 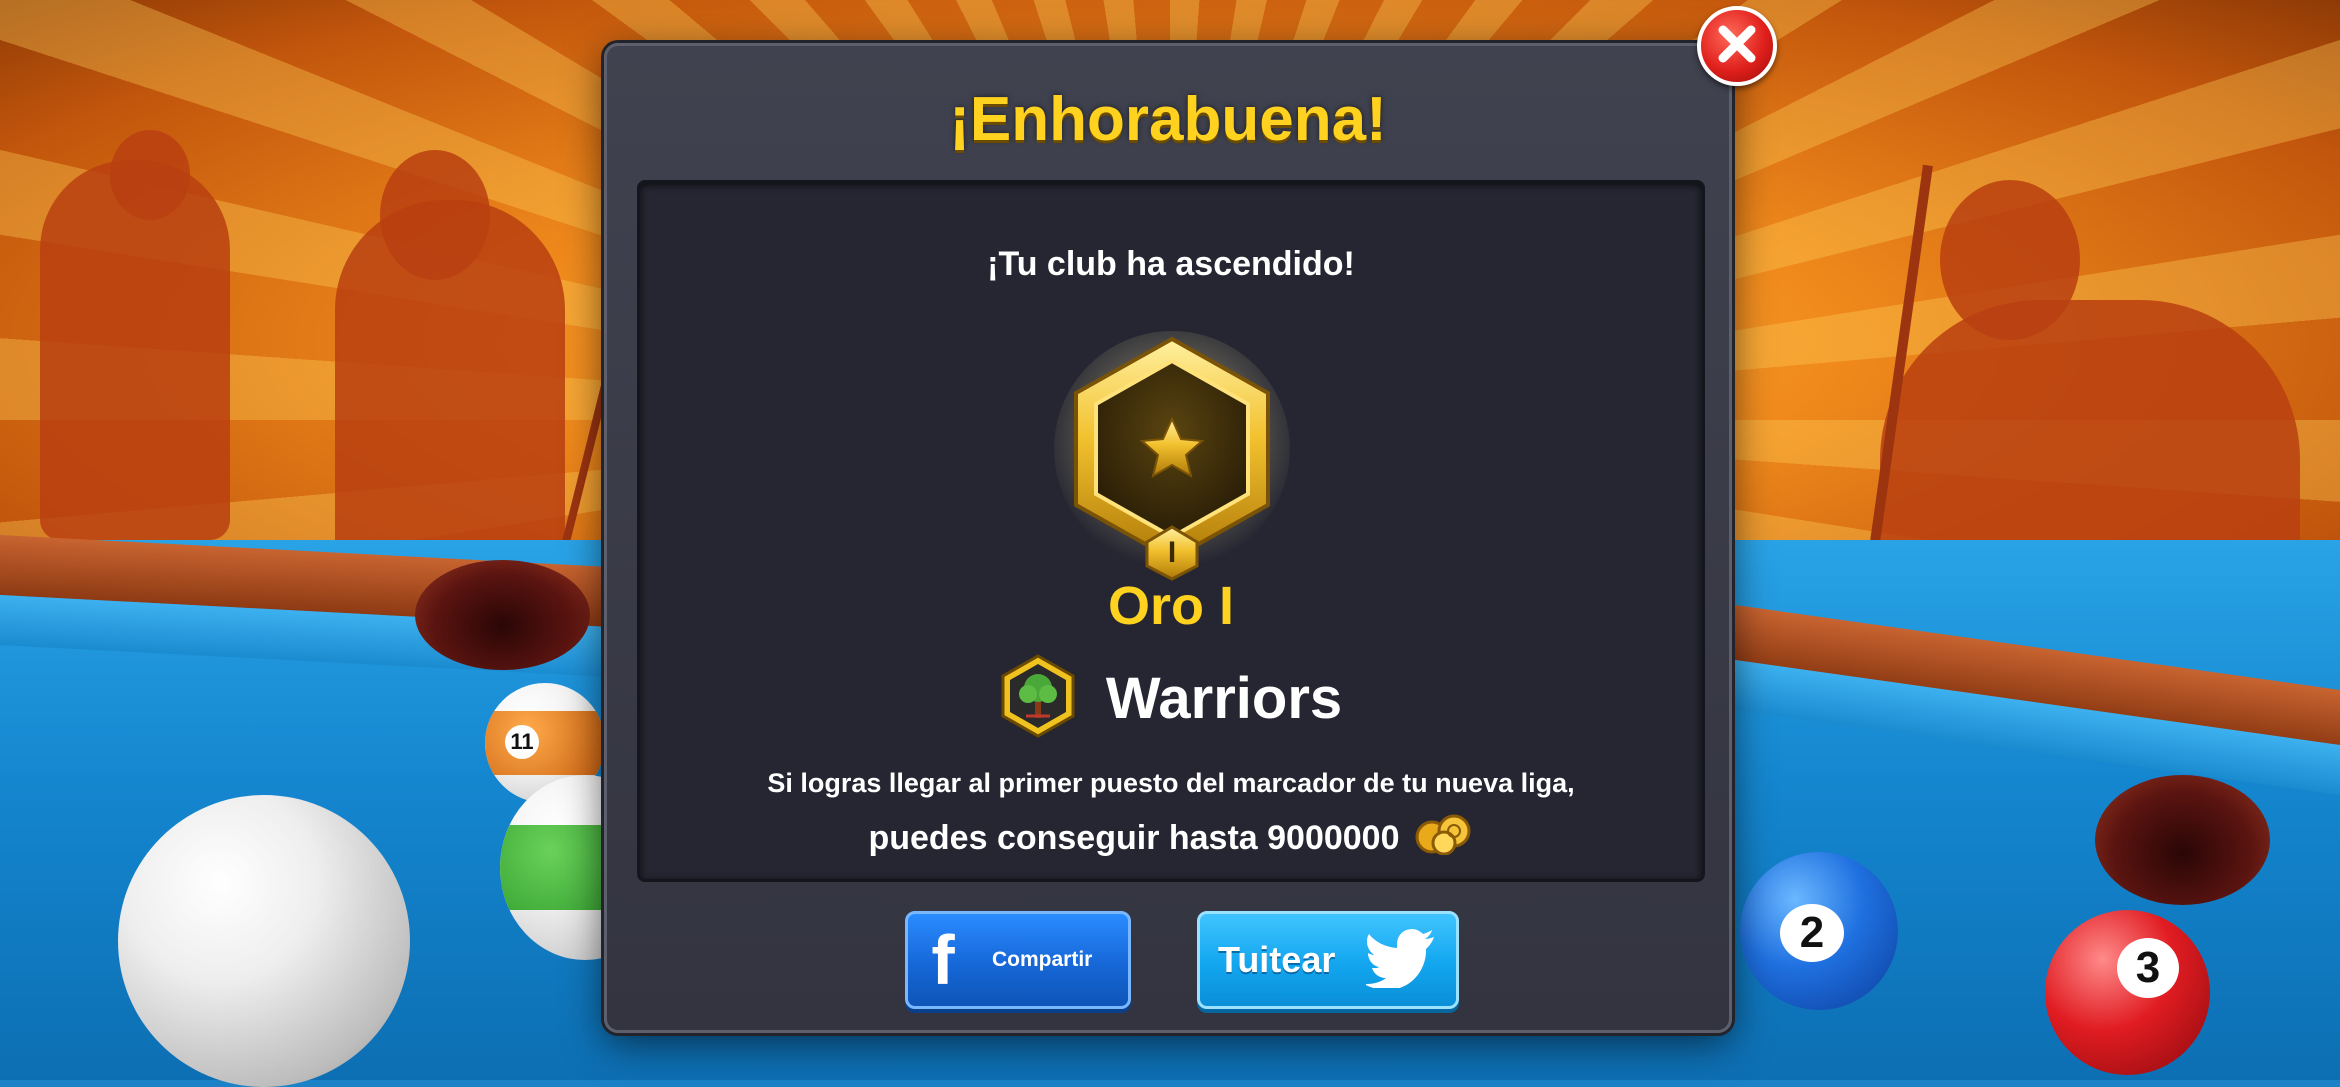 I want to click on dialog-title: ¡Enhorabuena!, so click(x=1168, y=119).